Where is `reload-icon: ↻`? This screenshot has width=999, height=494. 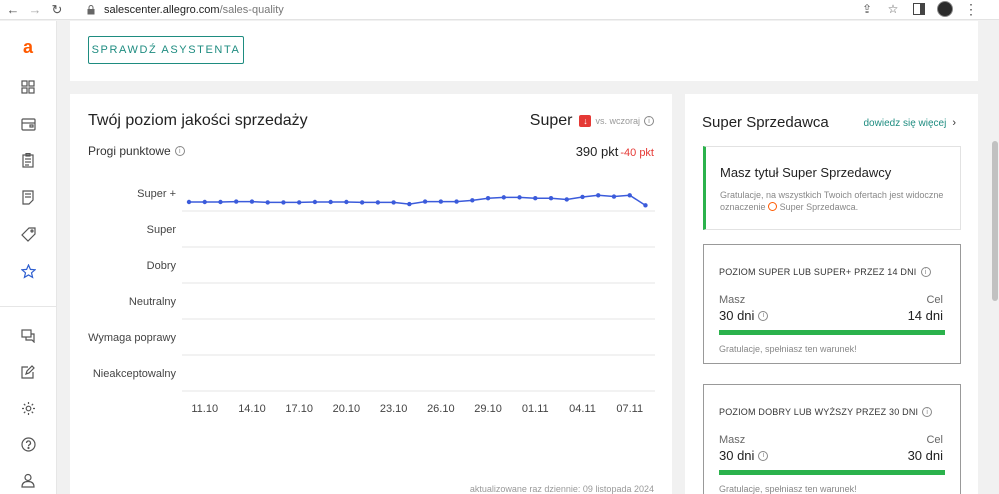 reload-icon: ↻ is located at coordinates (57, 10).